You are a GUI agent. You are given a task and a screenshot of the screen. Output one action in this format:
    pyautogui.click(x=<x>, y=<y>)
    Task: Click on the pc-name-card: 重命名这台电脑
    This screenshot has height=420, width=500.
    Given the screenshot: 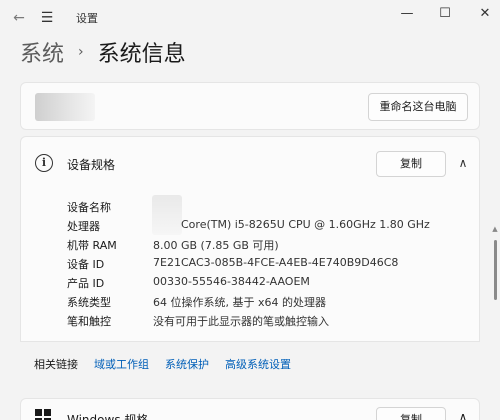 What is the action you would take?
    pyautogui.click(x=250, y=106)
    